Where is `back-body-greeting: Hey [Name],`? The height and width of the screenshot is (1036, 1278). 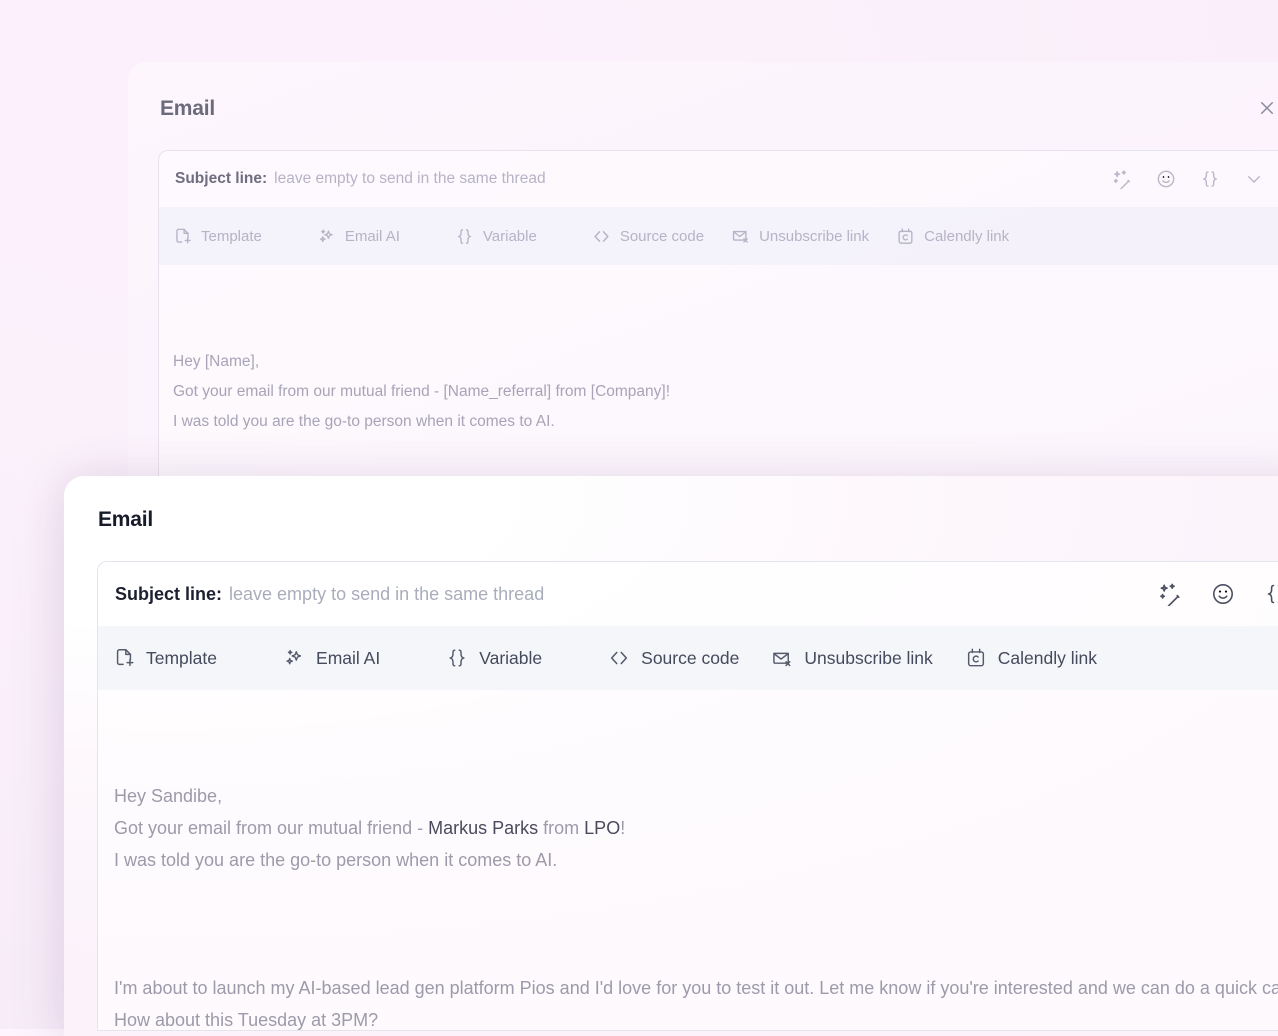 back-body-greeting: Hey [Name], is located at coordinates (216, 361).